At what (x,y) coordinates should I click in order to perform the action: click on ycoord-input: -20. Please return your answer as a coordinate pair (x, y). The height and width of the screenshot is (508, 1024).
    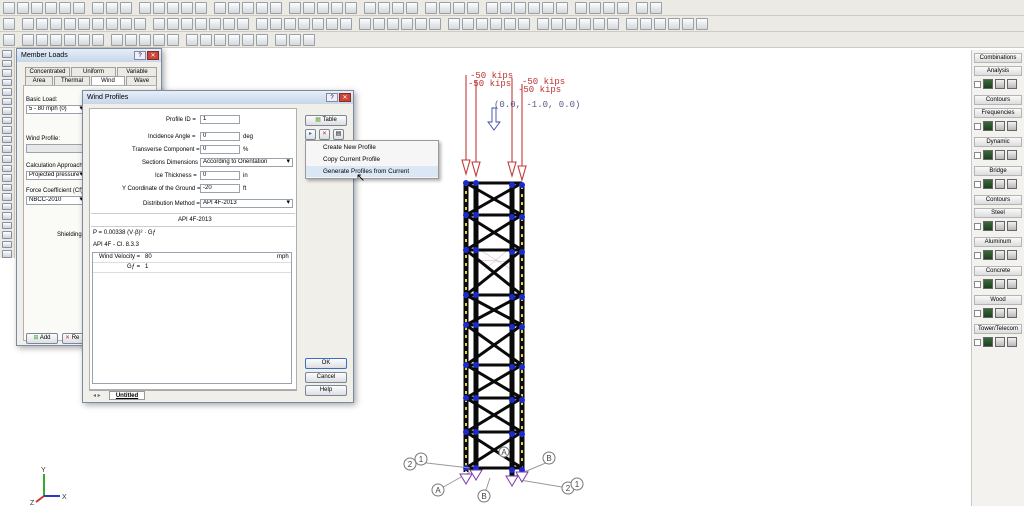
    Looking at the image, I should click on (220, 188).